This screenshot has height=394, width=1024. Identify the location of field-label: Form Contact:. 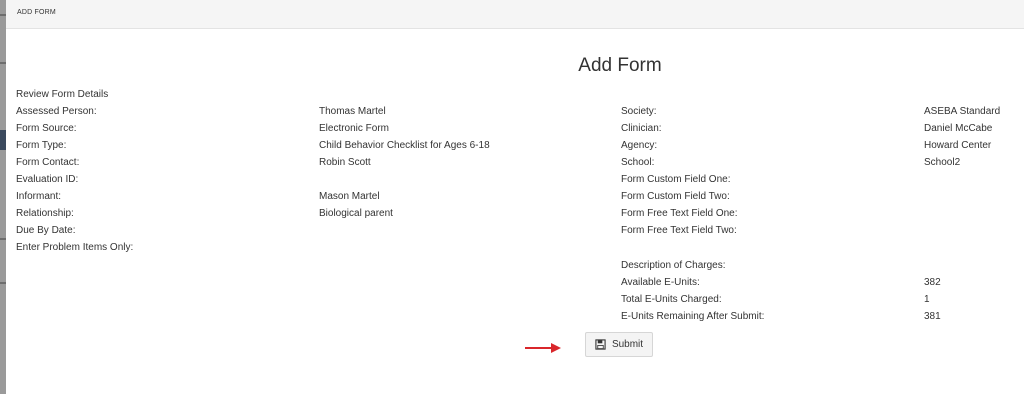
(48, 162).